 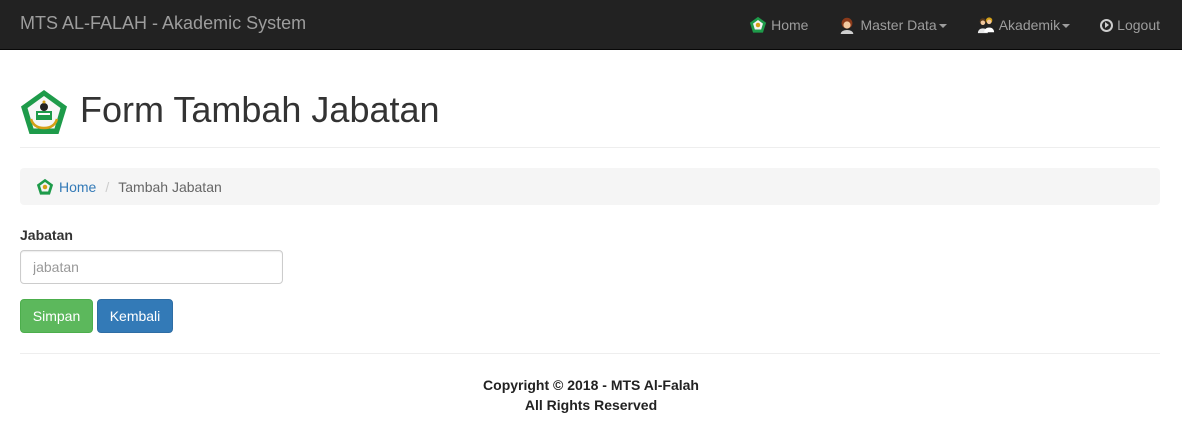 I want to click on user-avatar-icon, so click(x=847, y=25).